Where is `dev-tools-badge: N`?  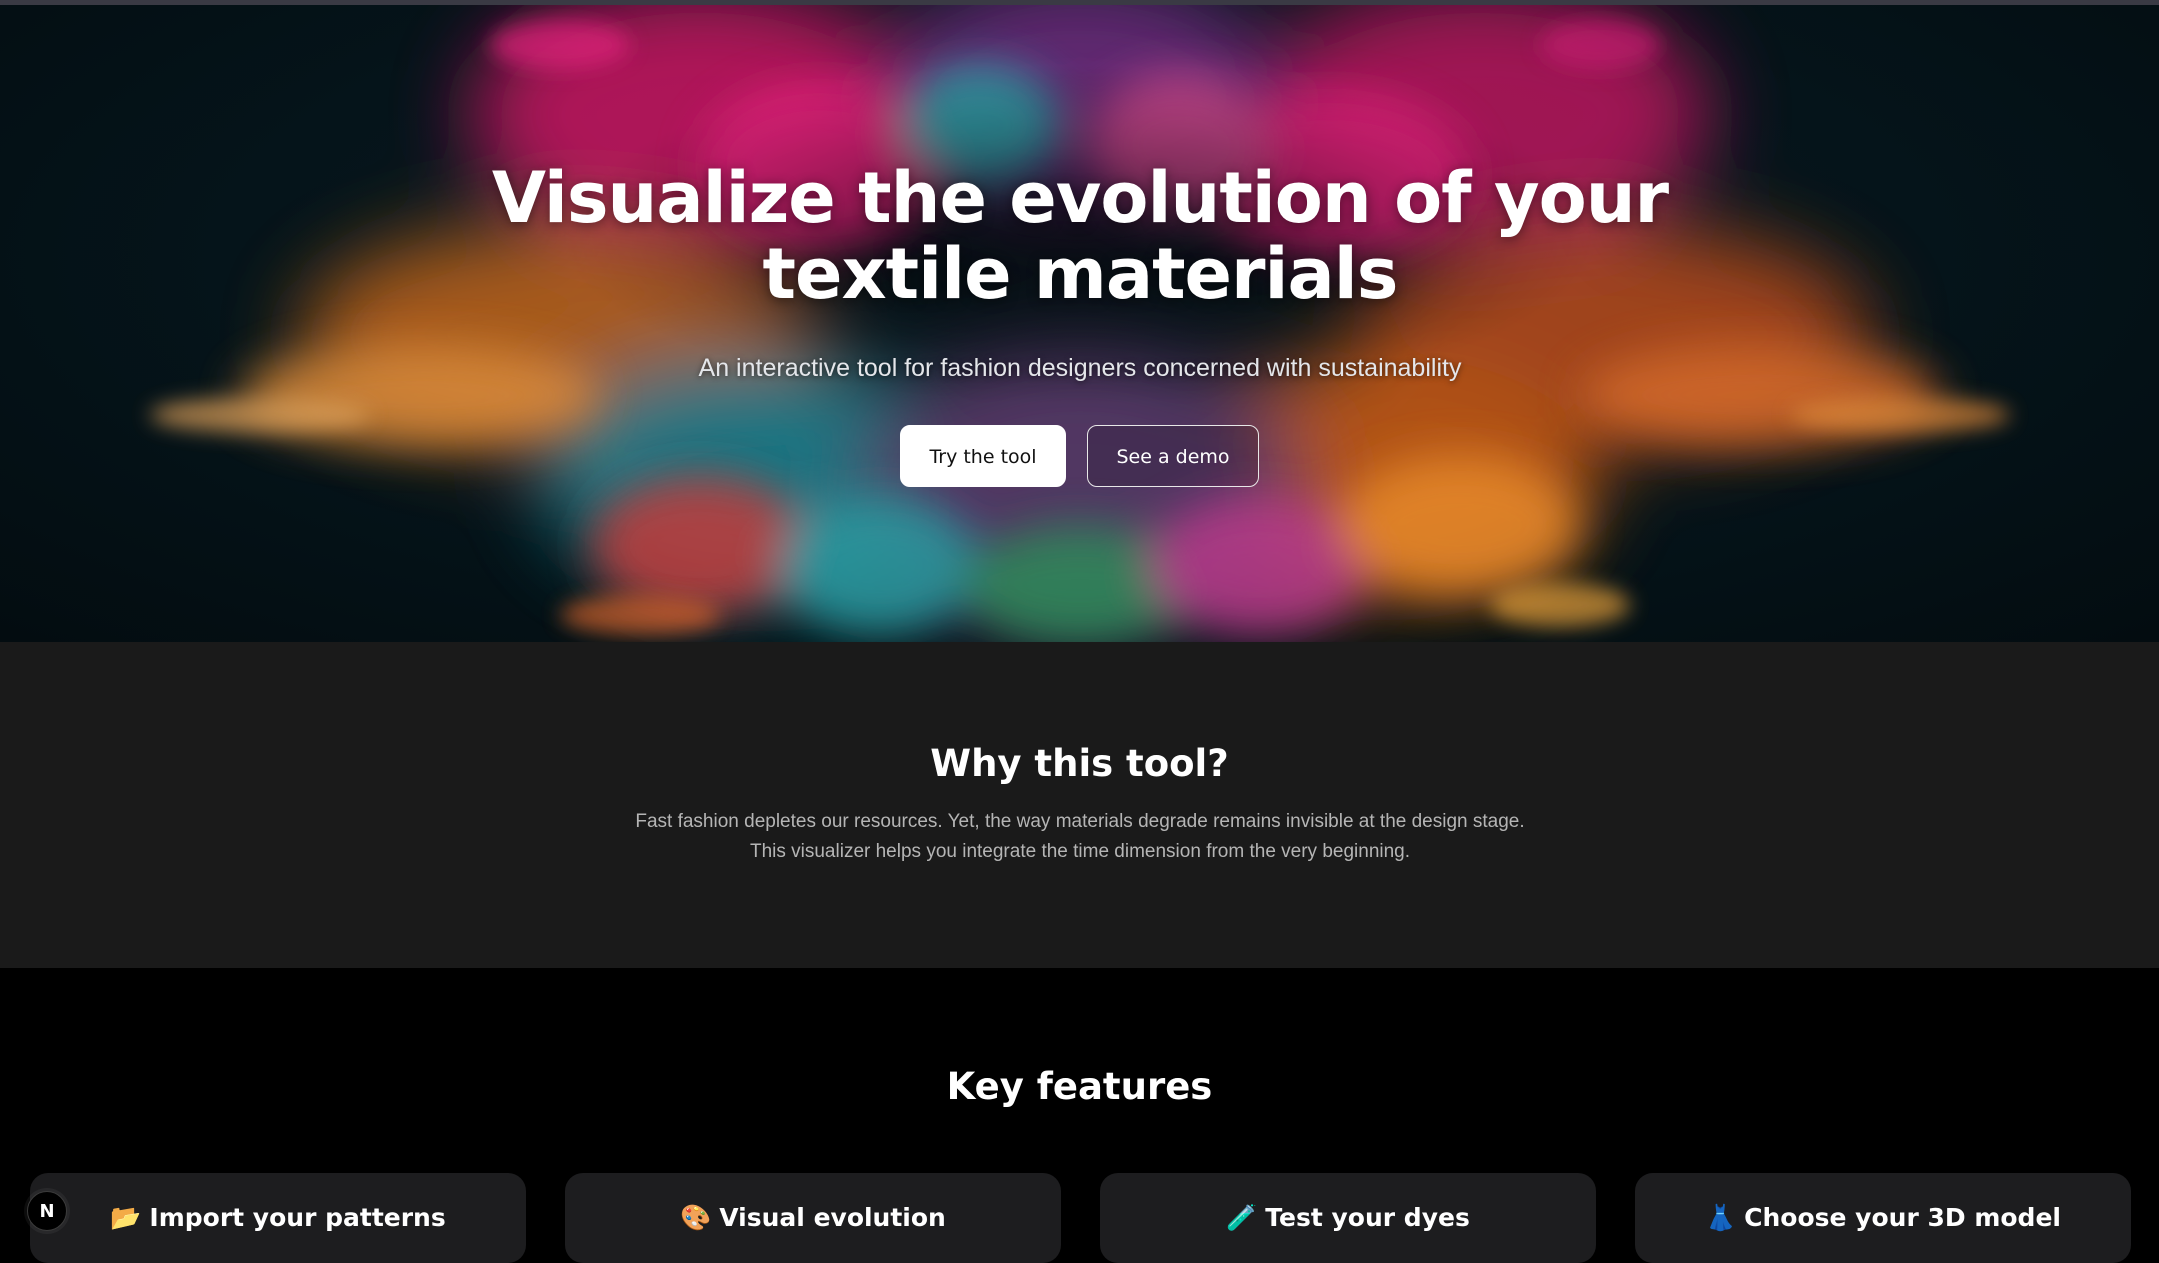
dev-tools-badge: N is located at coordinates (47, 1211).